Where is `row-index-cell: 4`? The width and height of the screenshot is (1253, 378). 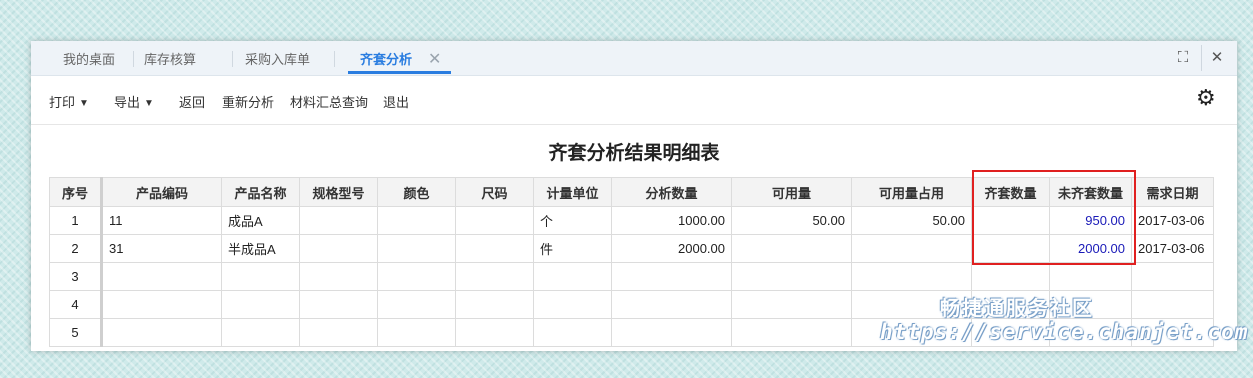 row-index-cell: 4 is located at coordinates (76, 304).